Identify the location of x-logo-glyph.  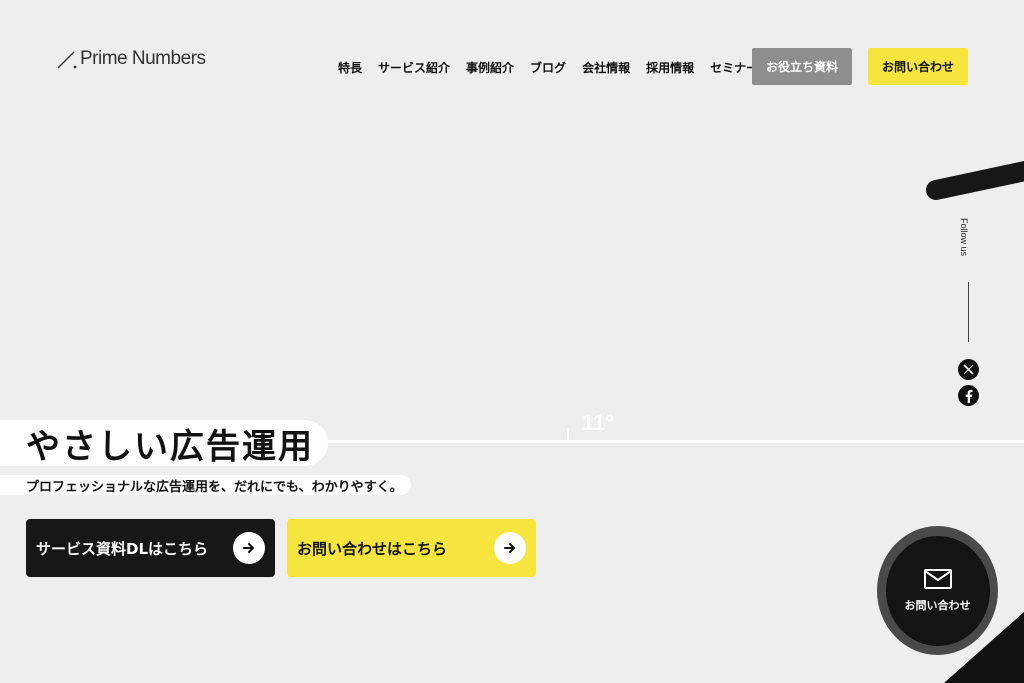
(968, 369).